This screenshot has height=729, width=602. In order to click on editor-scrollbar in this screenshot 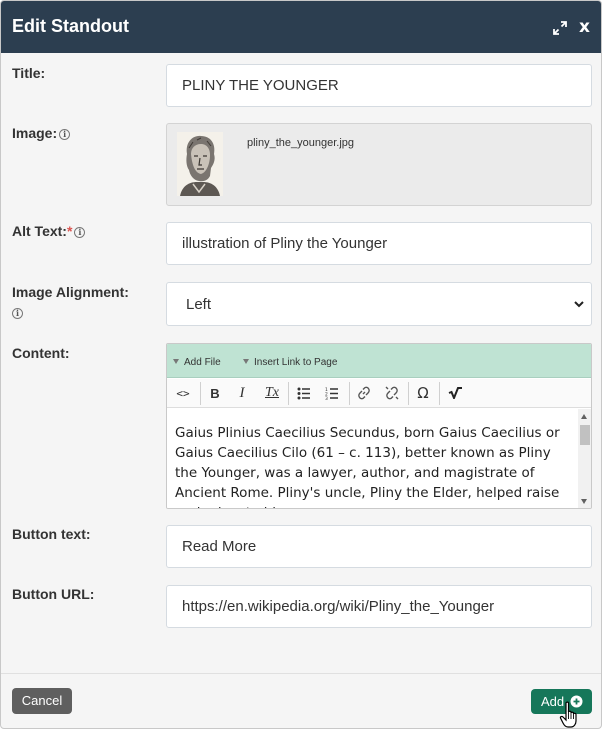, I will do `click(584, 458)`.